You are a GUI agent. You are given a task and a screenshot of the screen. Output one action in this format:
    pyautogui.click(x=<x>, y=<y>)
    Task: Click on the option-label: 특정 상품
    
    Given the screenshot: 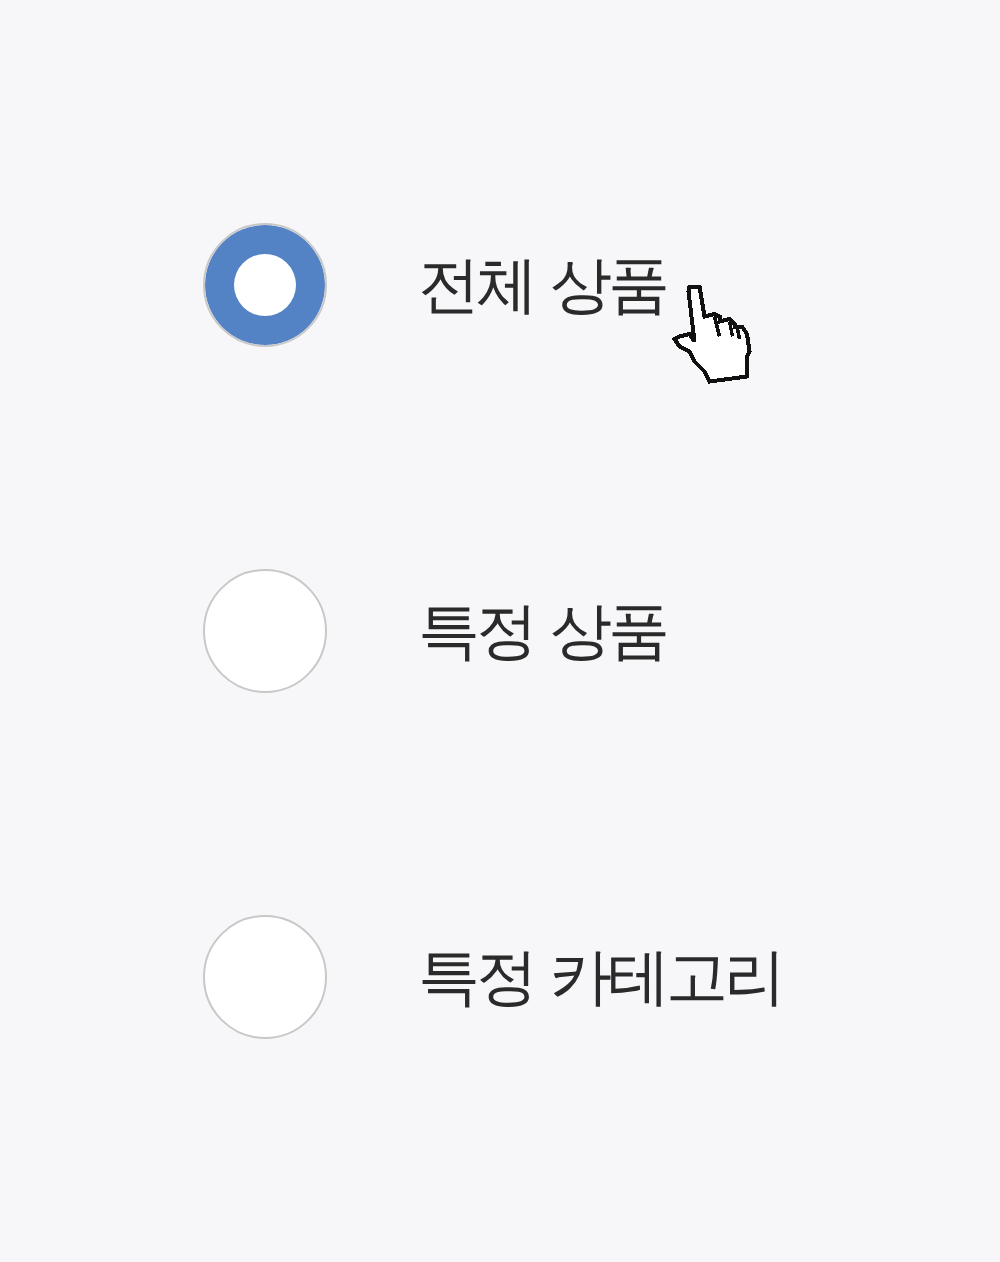 What is the action you would take?
    pyautogui.click(x=542, y=631)
    